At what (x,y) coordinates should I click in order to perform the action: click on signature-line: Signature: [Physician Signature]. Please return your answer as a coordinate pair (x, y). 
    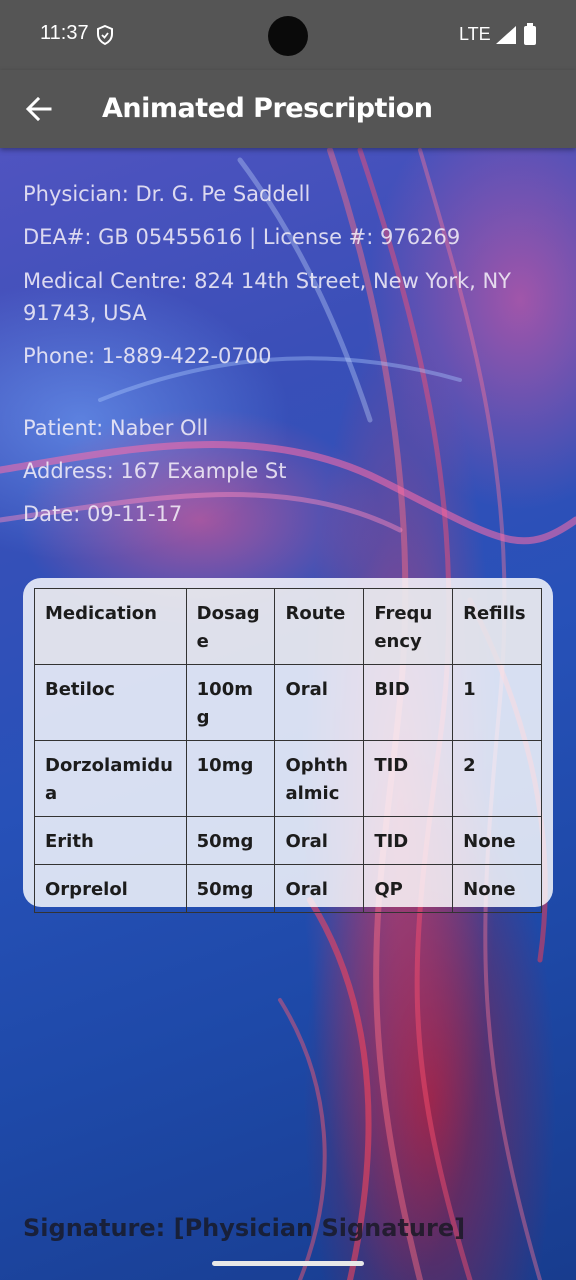
    Looking at the image, I should click on (244, 1228).